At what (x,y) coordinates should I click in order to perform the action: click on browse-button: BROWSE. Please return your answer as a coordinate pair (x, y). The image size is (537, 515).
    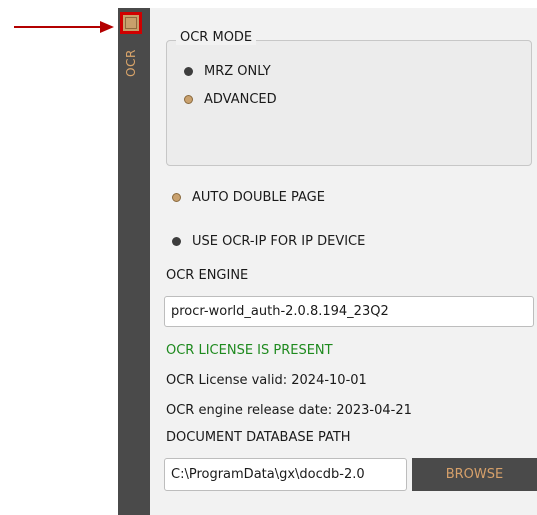
    Looking at the image, I should click on (474, 474).